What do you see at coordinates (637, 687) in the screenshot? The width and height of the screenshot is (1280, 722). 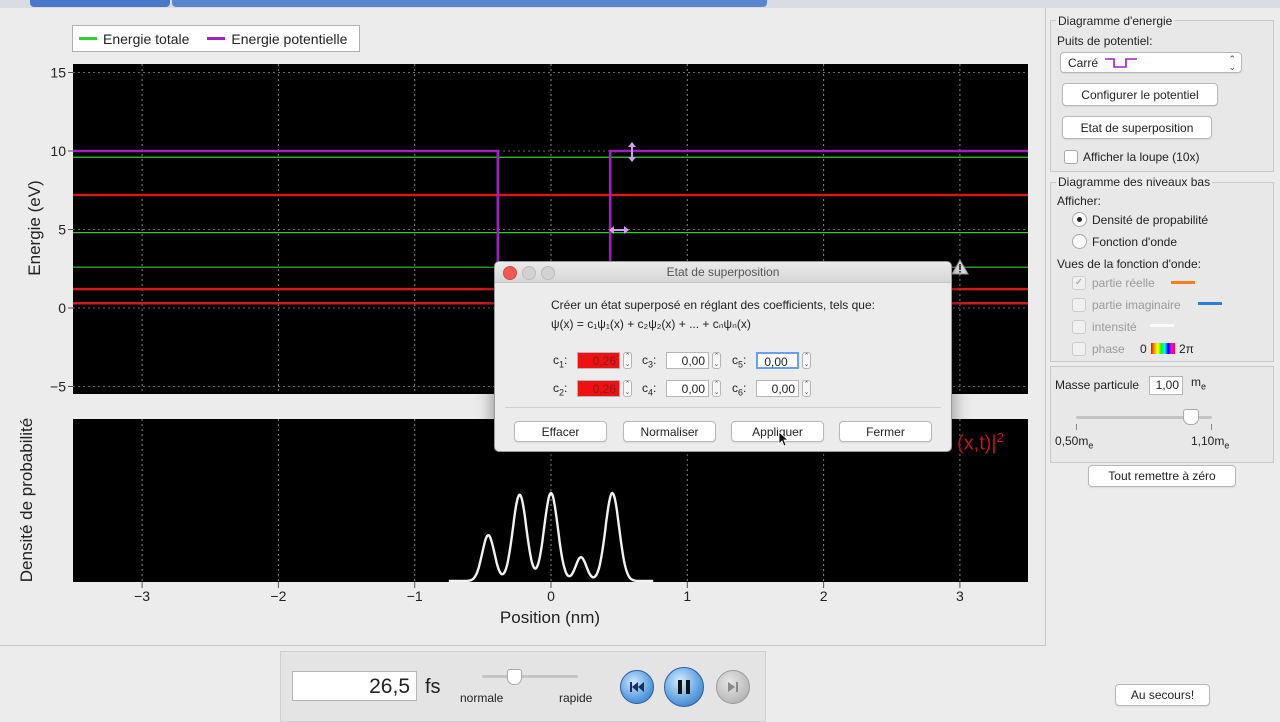 I see `rewind-button` at bounding box center [637, 687].